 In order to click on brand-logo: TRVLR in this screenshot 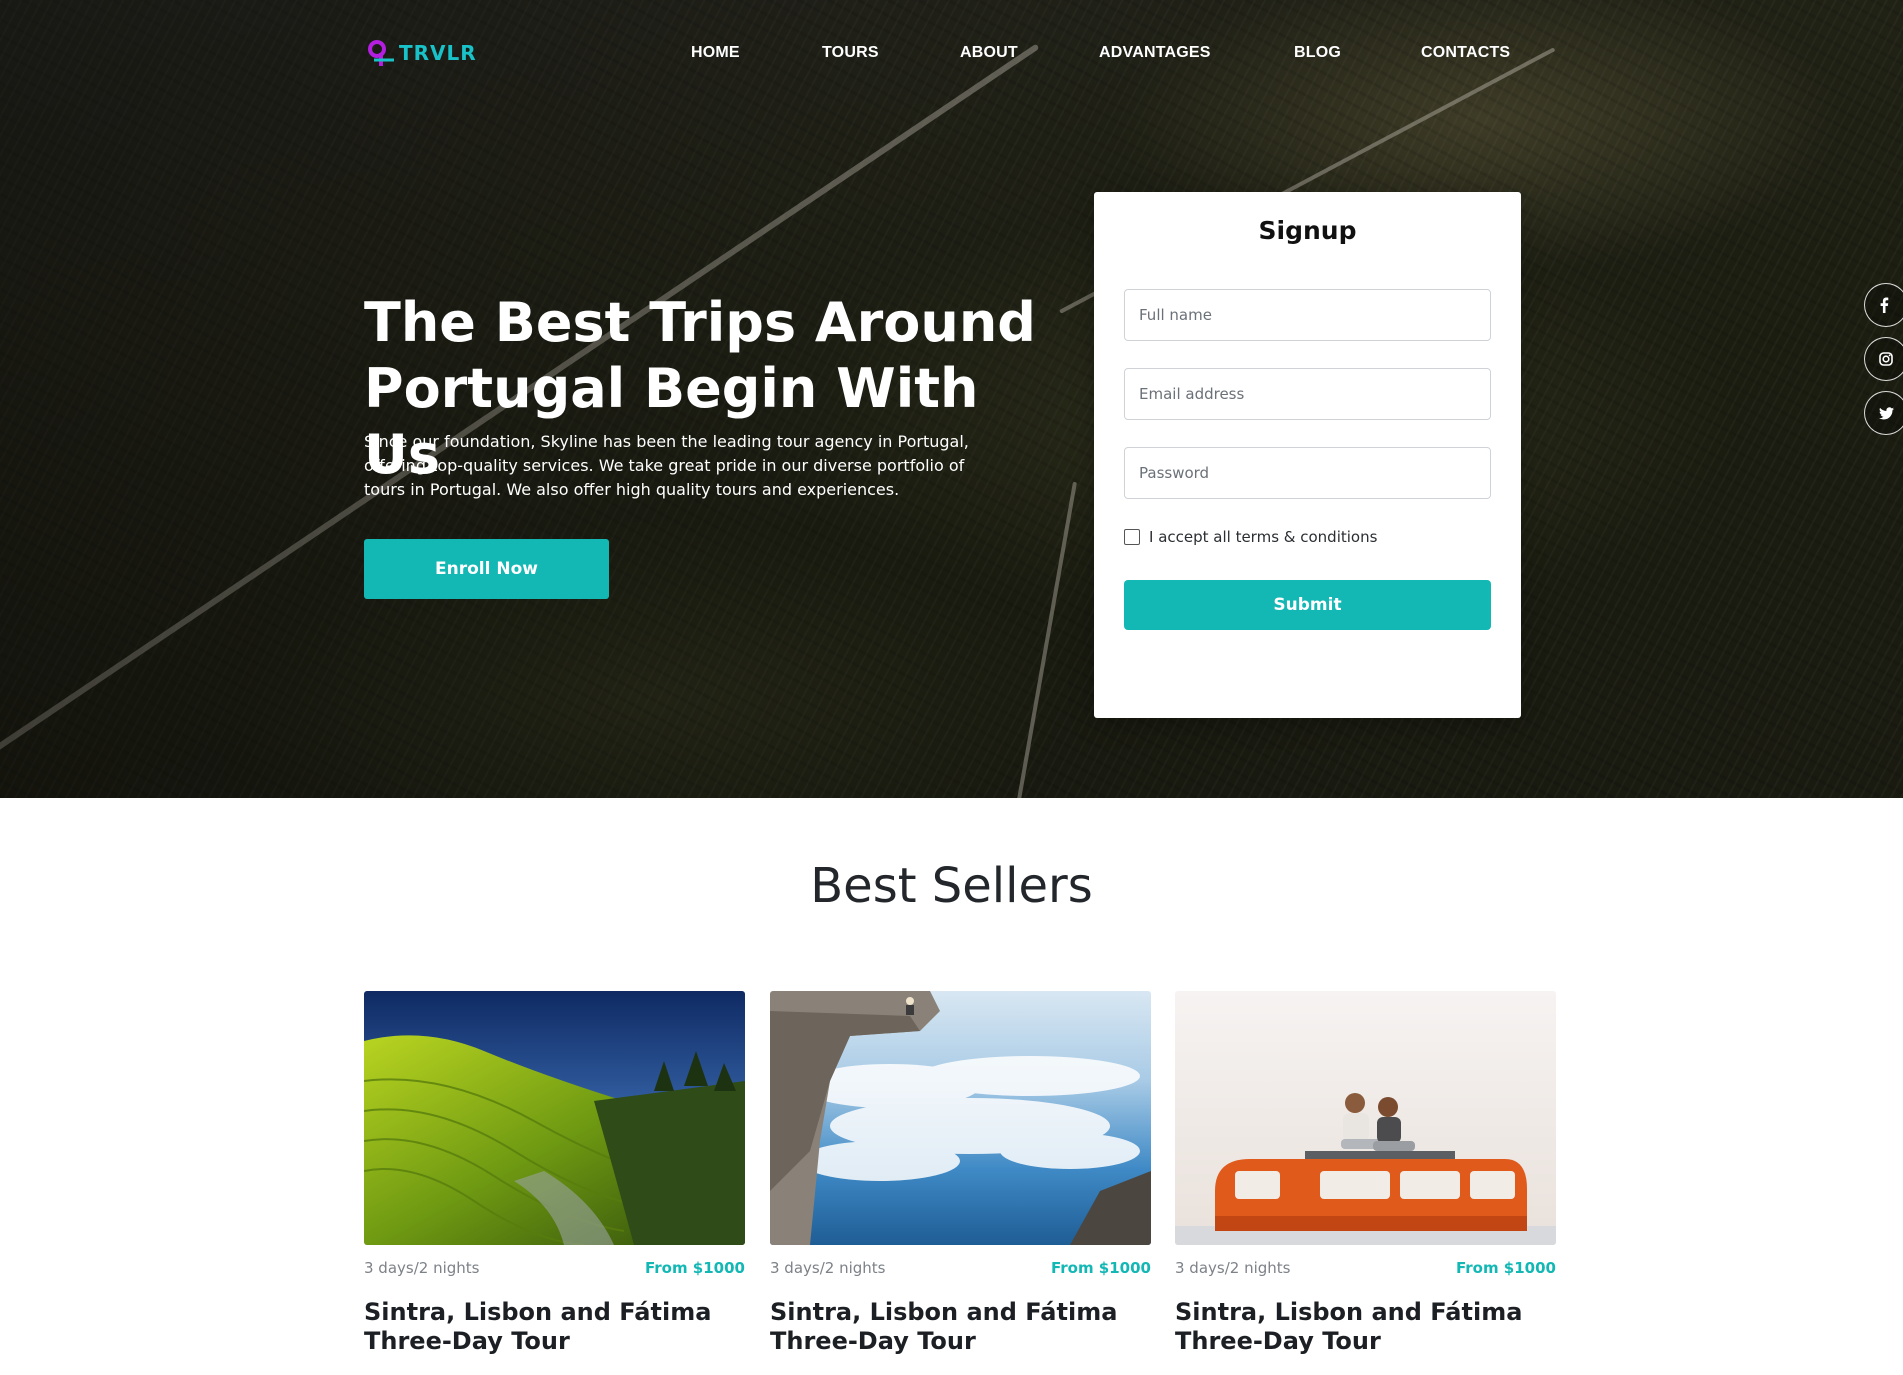, I will do `click(421, 53)`.